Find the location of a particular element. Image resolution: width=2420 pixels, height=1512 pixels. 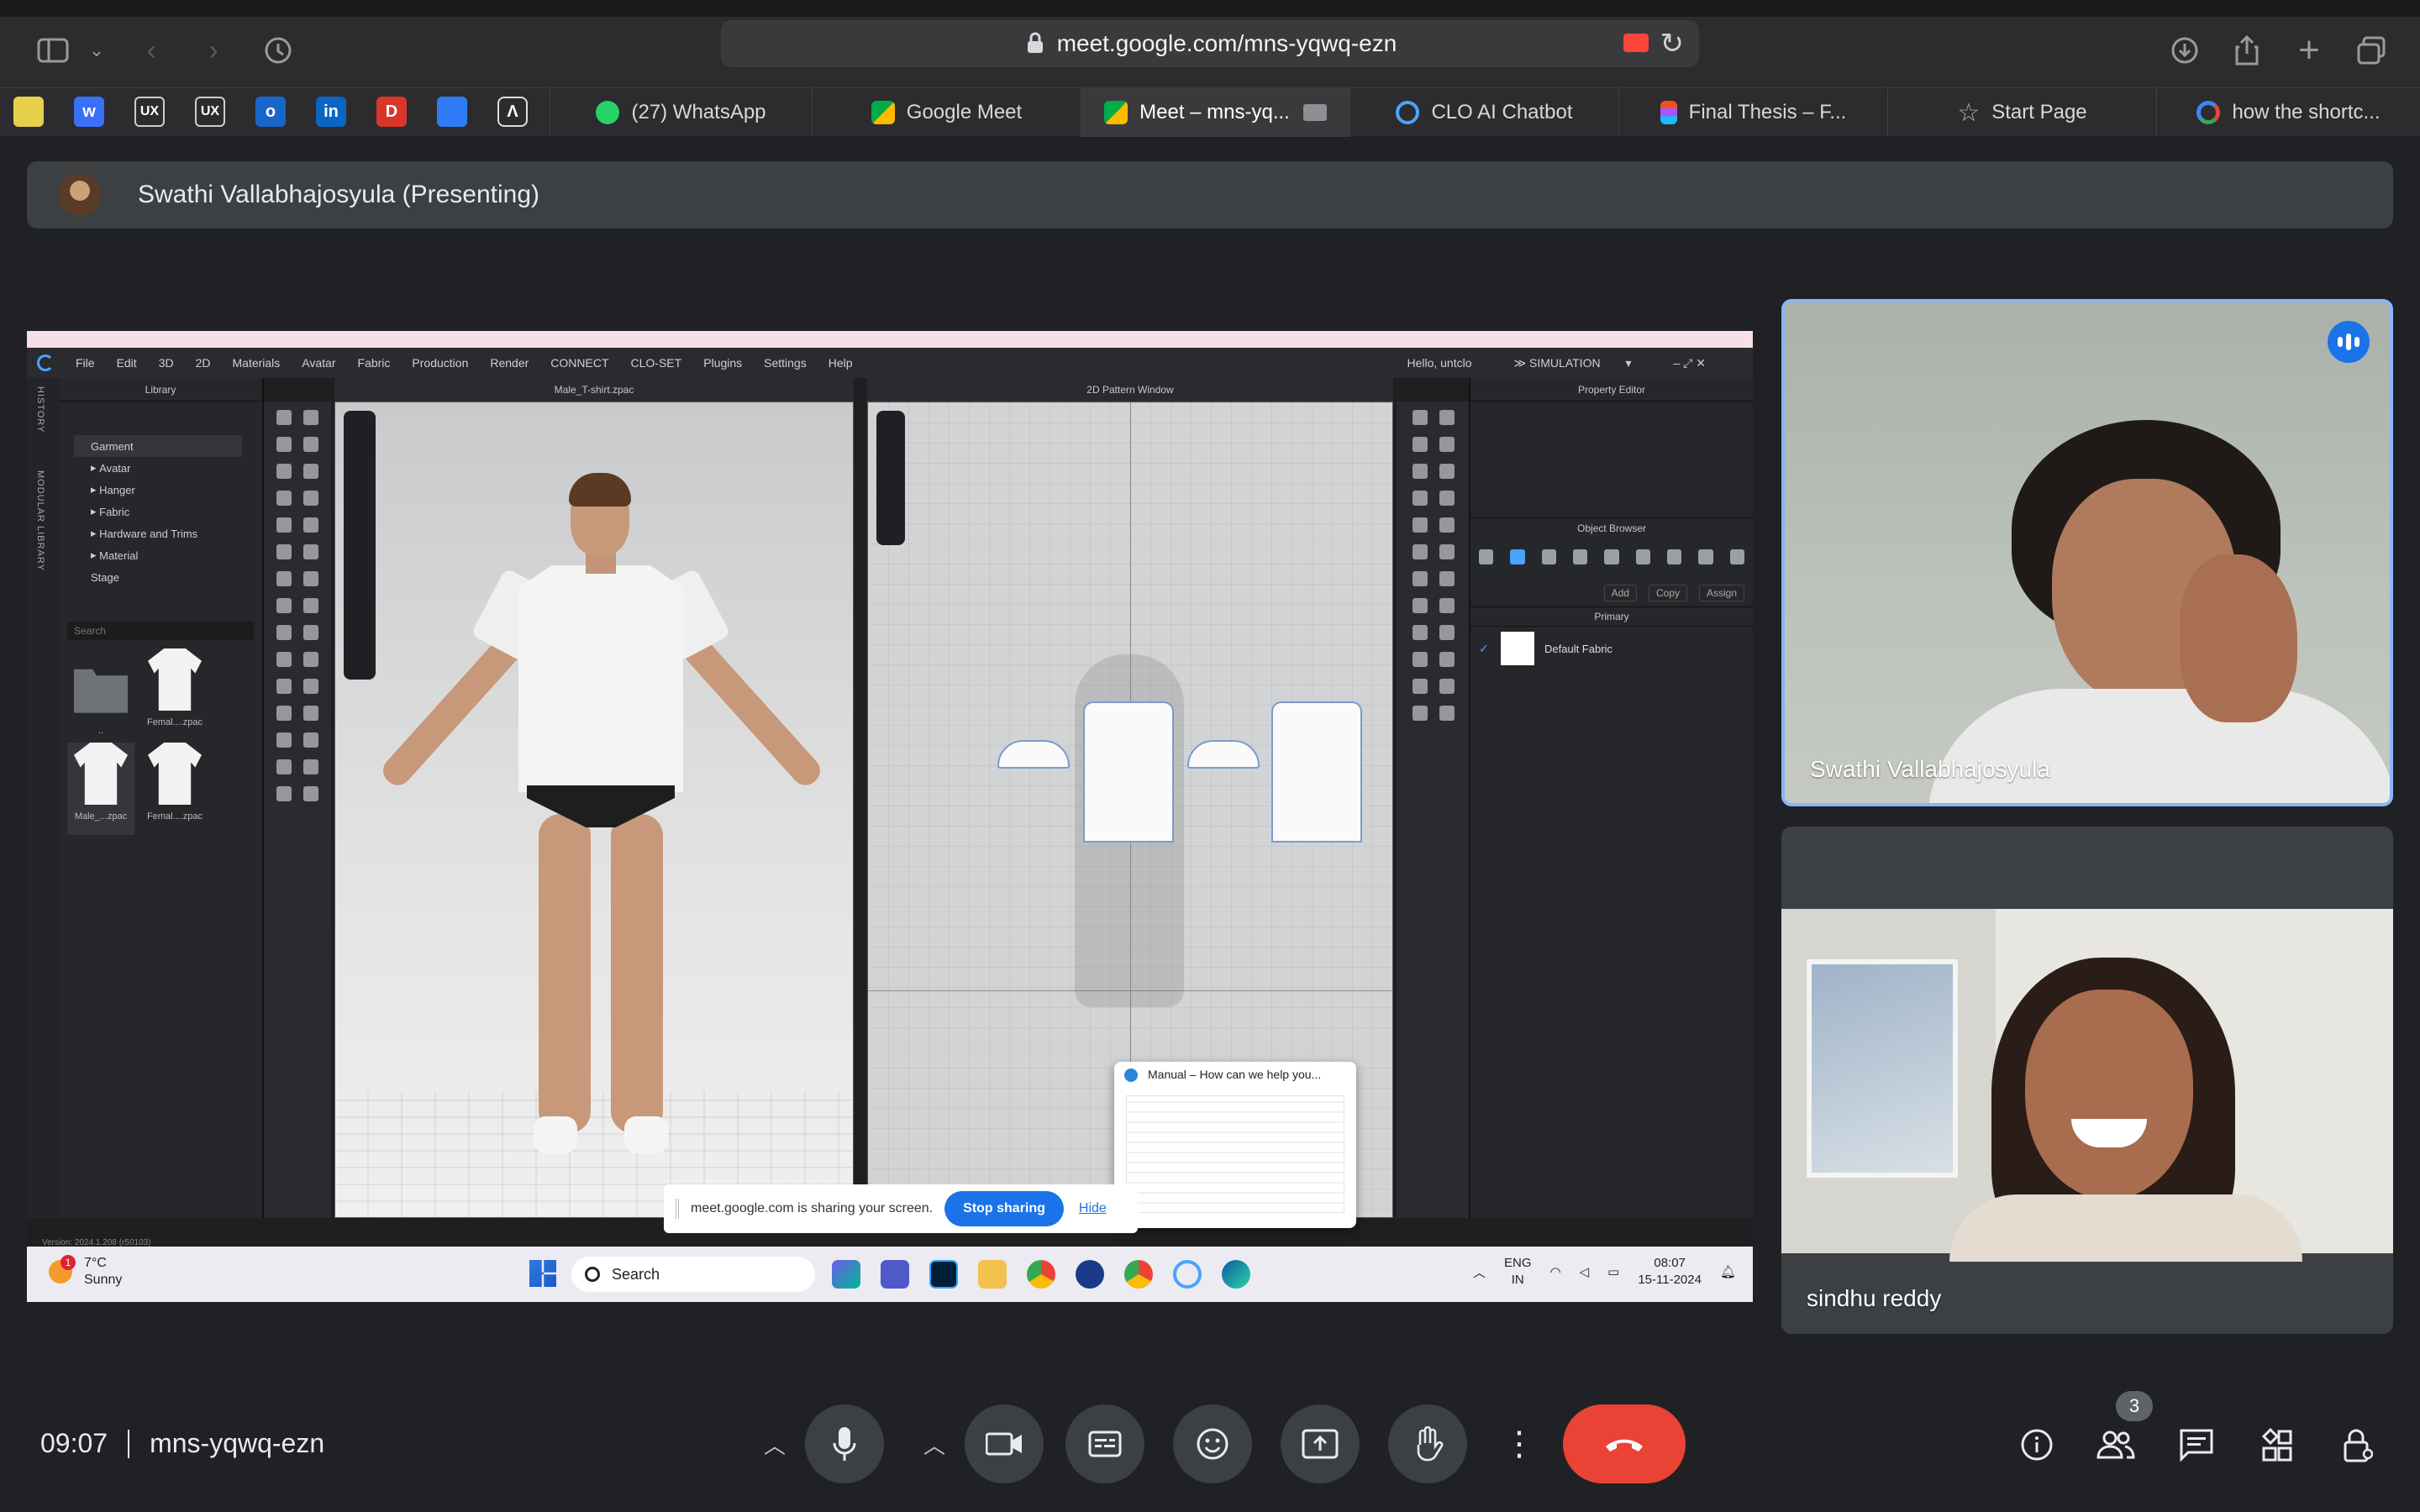

more-icon is located at coordinates (1737, 556).